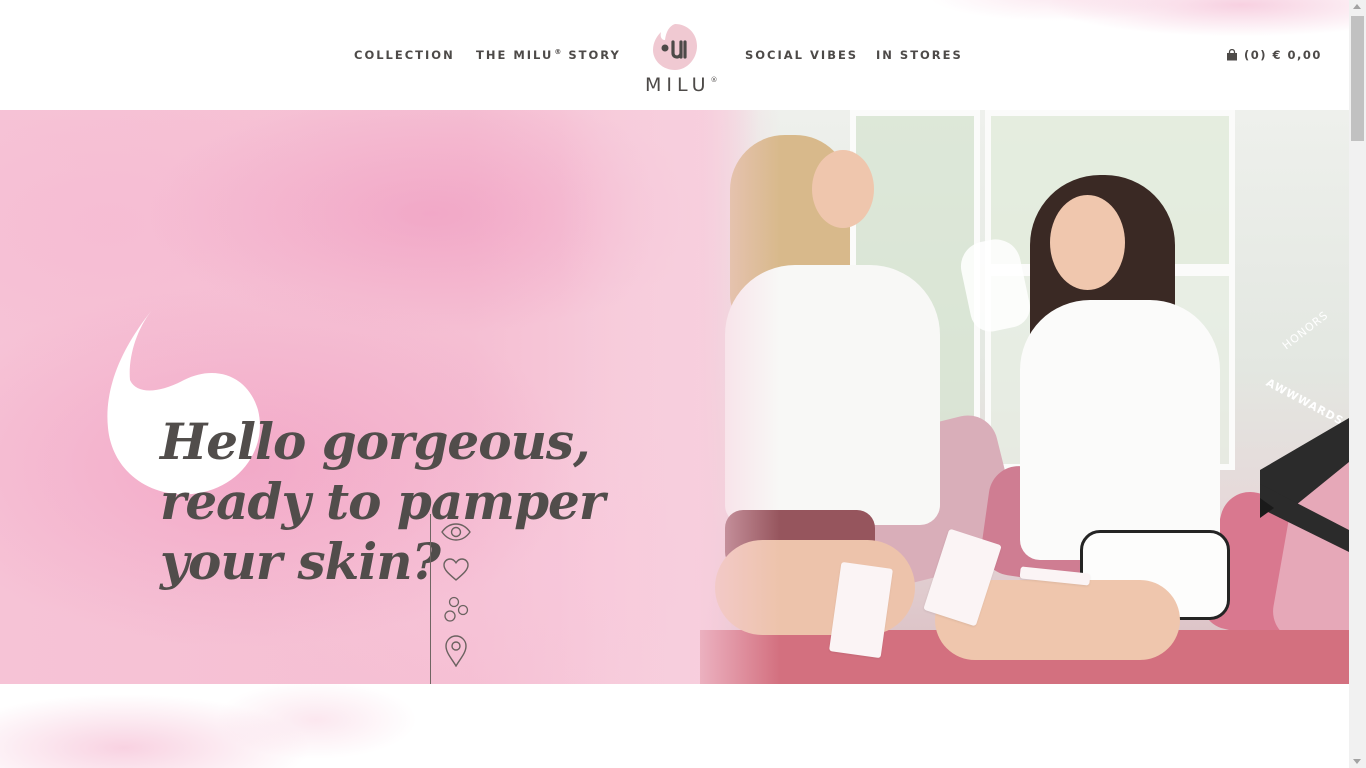 This screenshot has width=1366, height=768. I want to click on below-watercolor, so click(230, 726).